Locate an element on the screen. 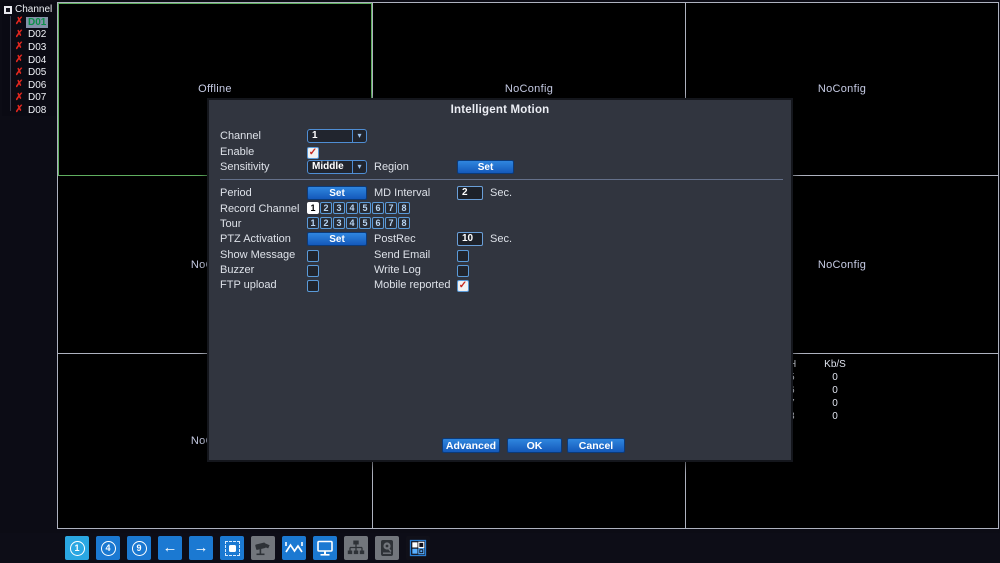 This screenshot has height=563, width=1000. sensitivity-select: Middle ▾ is located at coordinates (337, 167).